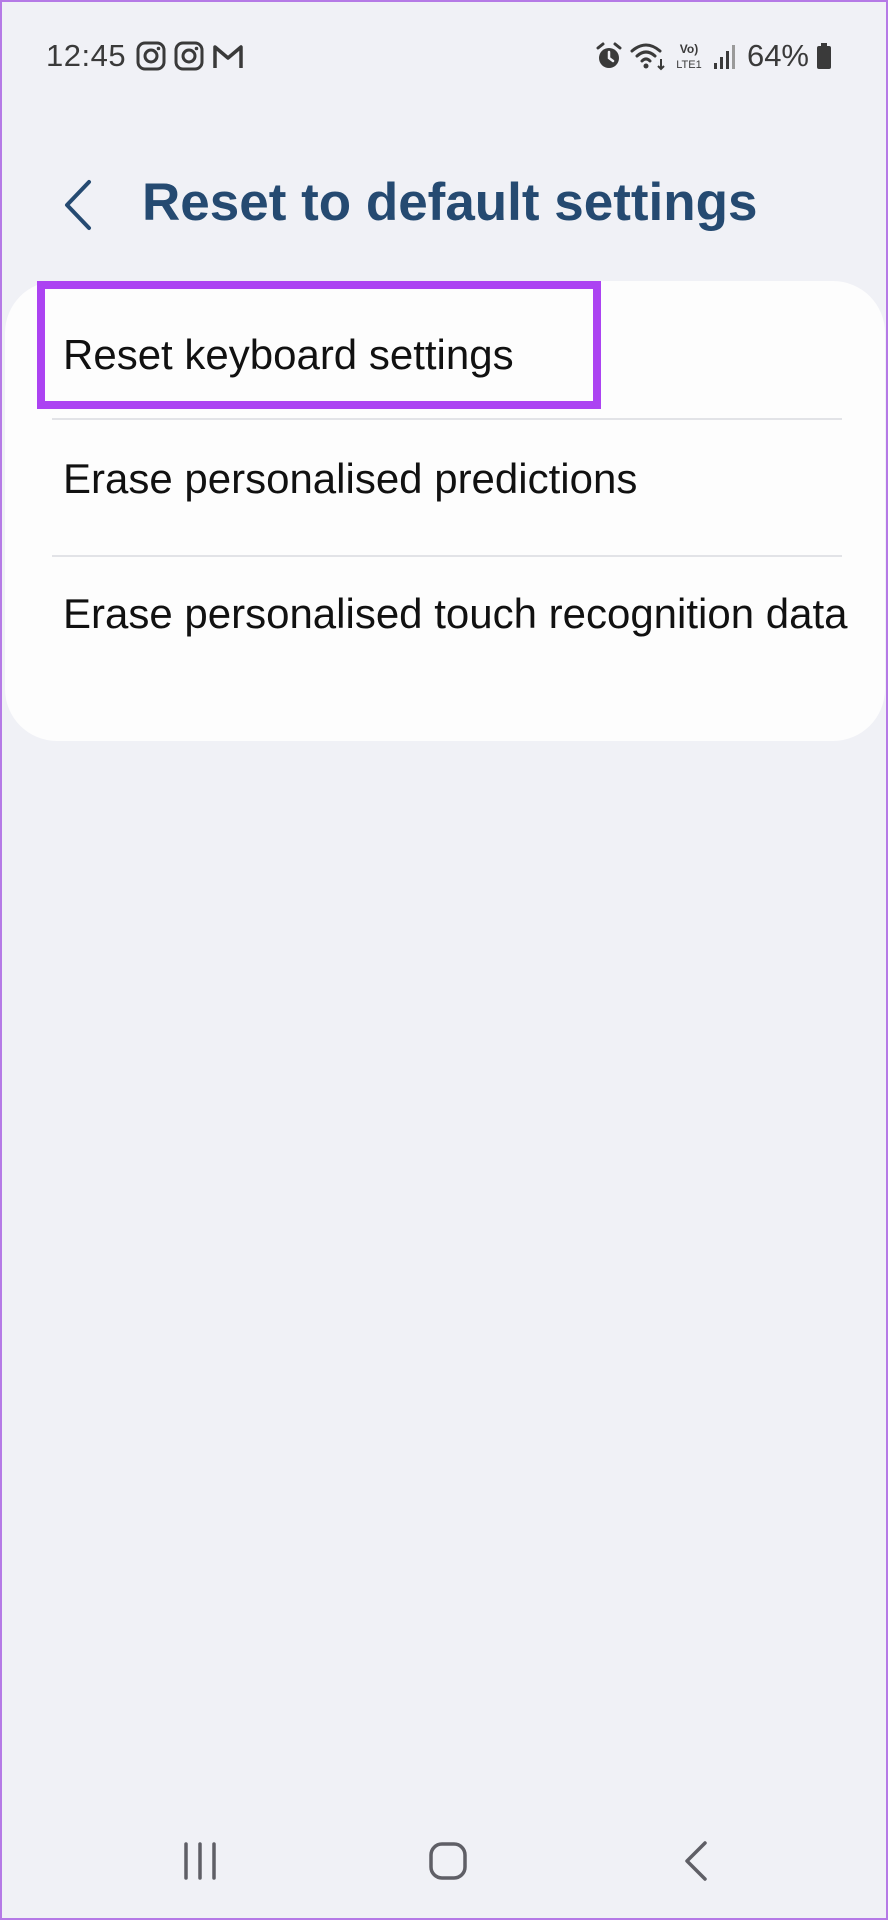  What do you see at coordinates (688, 65) in the screenshot?
I see `svg-text: LTE1` at bounding box center [688, 65].